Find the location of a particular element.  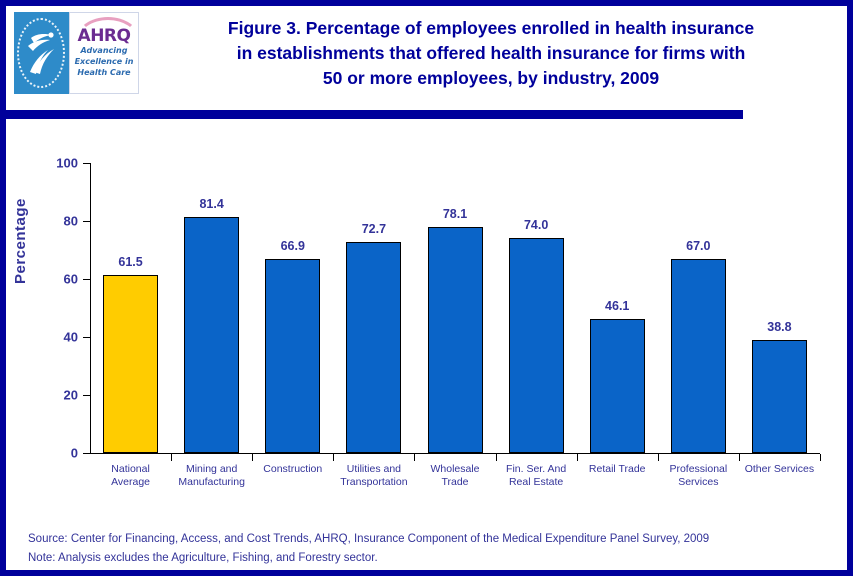

y-tick: 40 is located at coordinates (77, 337).